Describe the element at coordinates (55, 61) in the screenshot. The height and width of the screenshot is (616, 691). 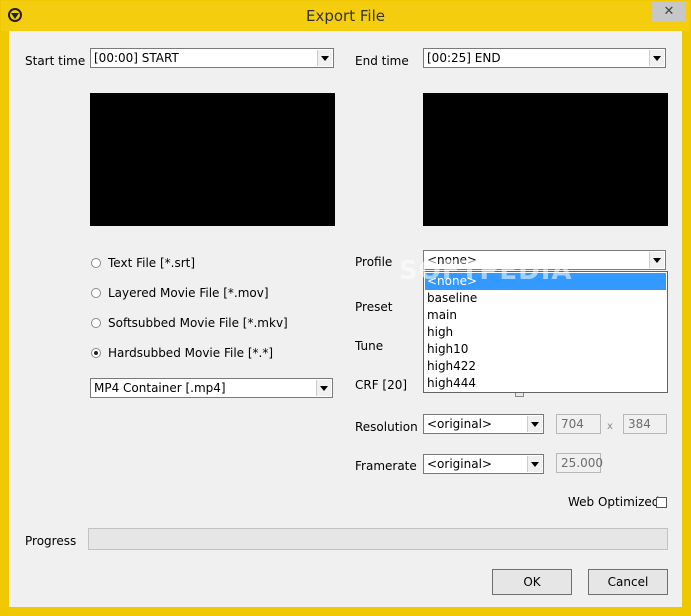
I see `start-time-label: Start time` at that location.